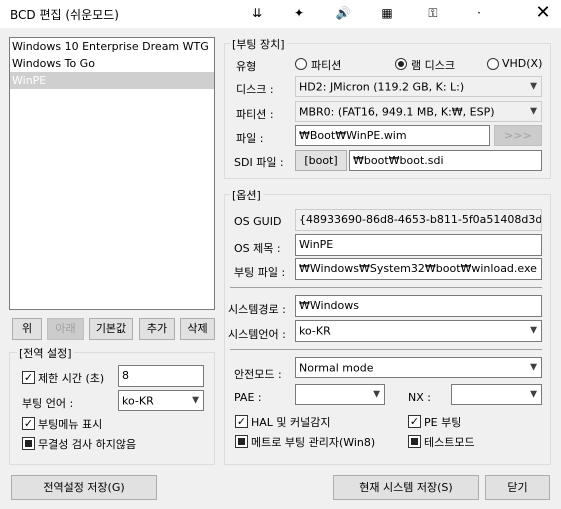 This screenshot has height=509, width=561. I want to click on list-item: Windows To Go, so click(112, 63).